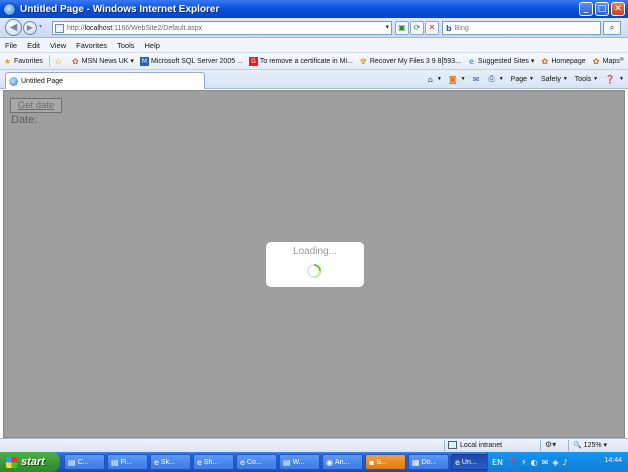 The width and height of the screenshot is (628, 472). Describe the element at coordinates (522, 79) in the screenshot. I see `page-menu: Page ▼` at that location.